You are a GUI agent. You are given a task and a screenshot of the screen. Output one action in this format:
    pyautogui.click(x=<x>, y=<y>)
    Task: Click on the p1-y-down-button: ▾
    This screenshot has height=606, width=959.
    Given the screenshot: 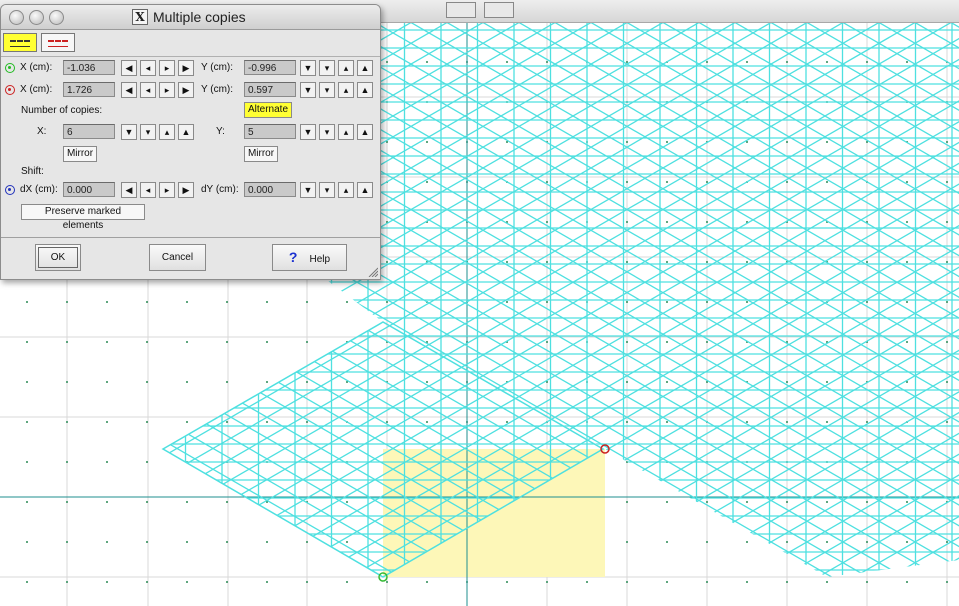 What is the action you would take?
    pyautogui.click(x=327, y=68)
    